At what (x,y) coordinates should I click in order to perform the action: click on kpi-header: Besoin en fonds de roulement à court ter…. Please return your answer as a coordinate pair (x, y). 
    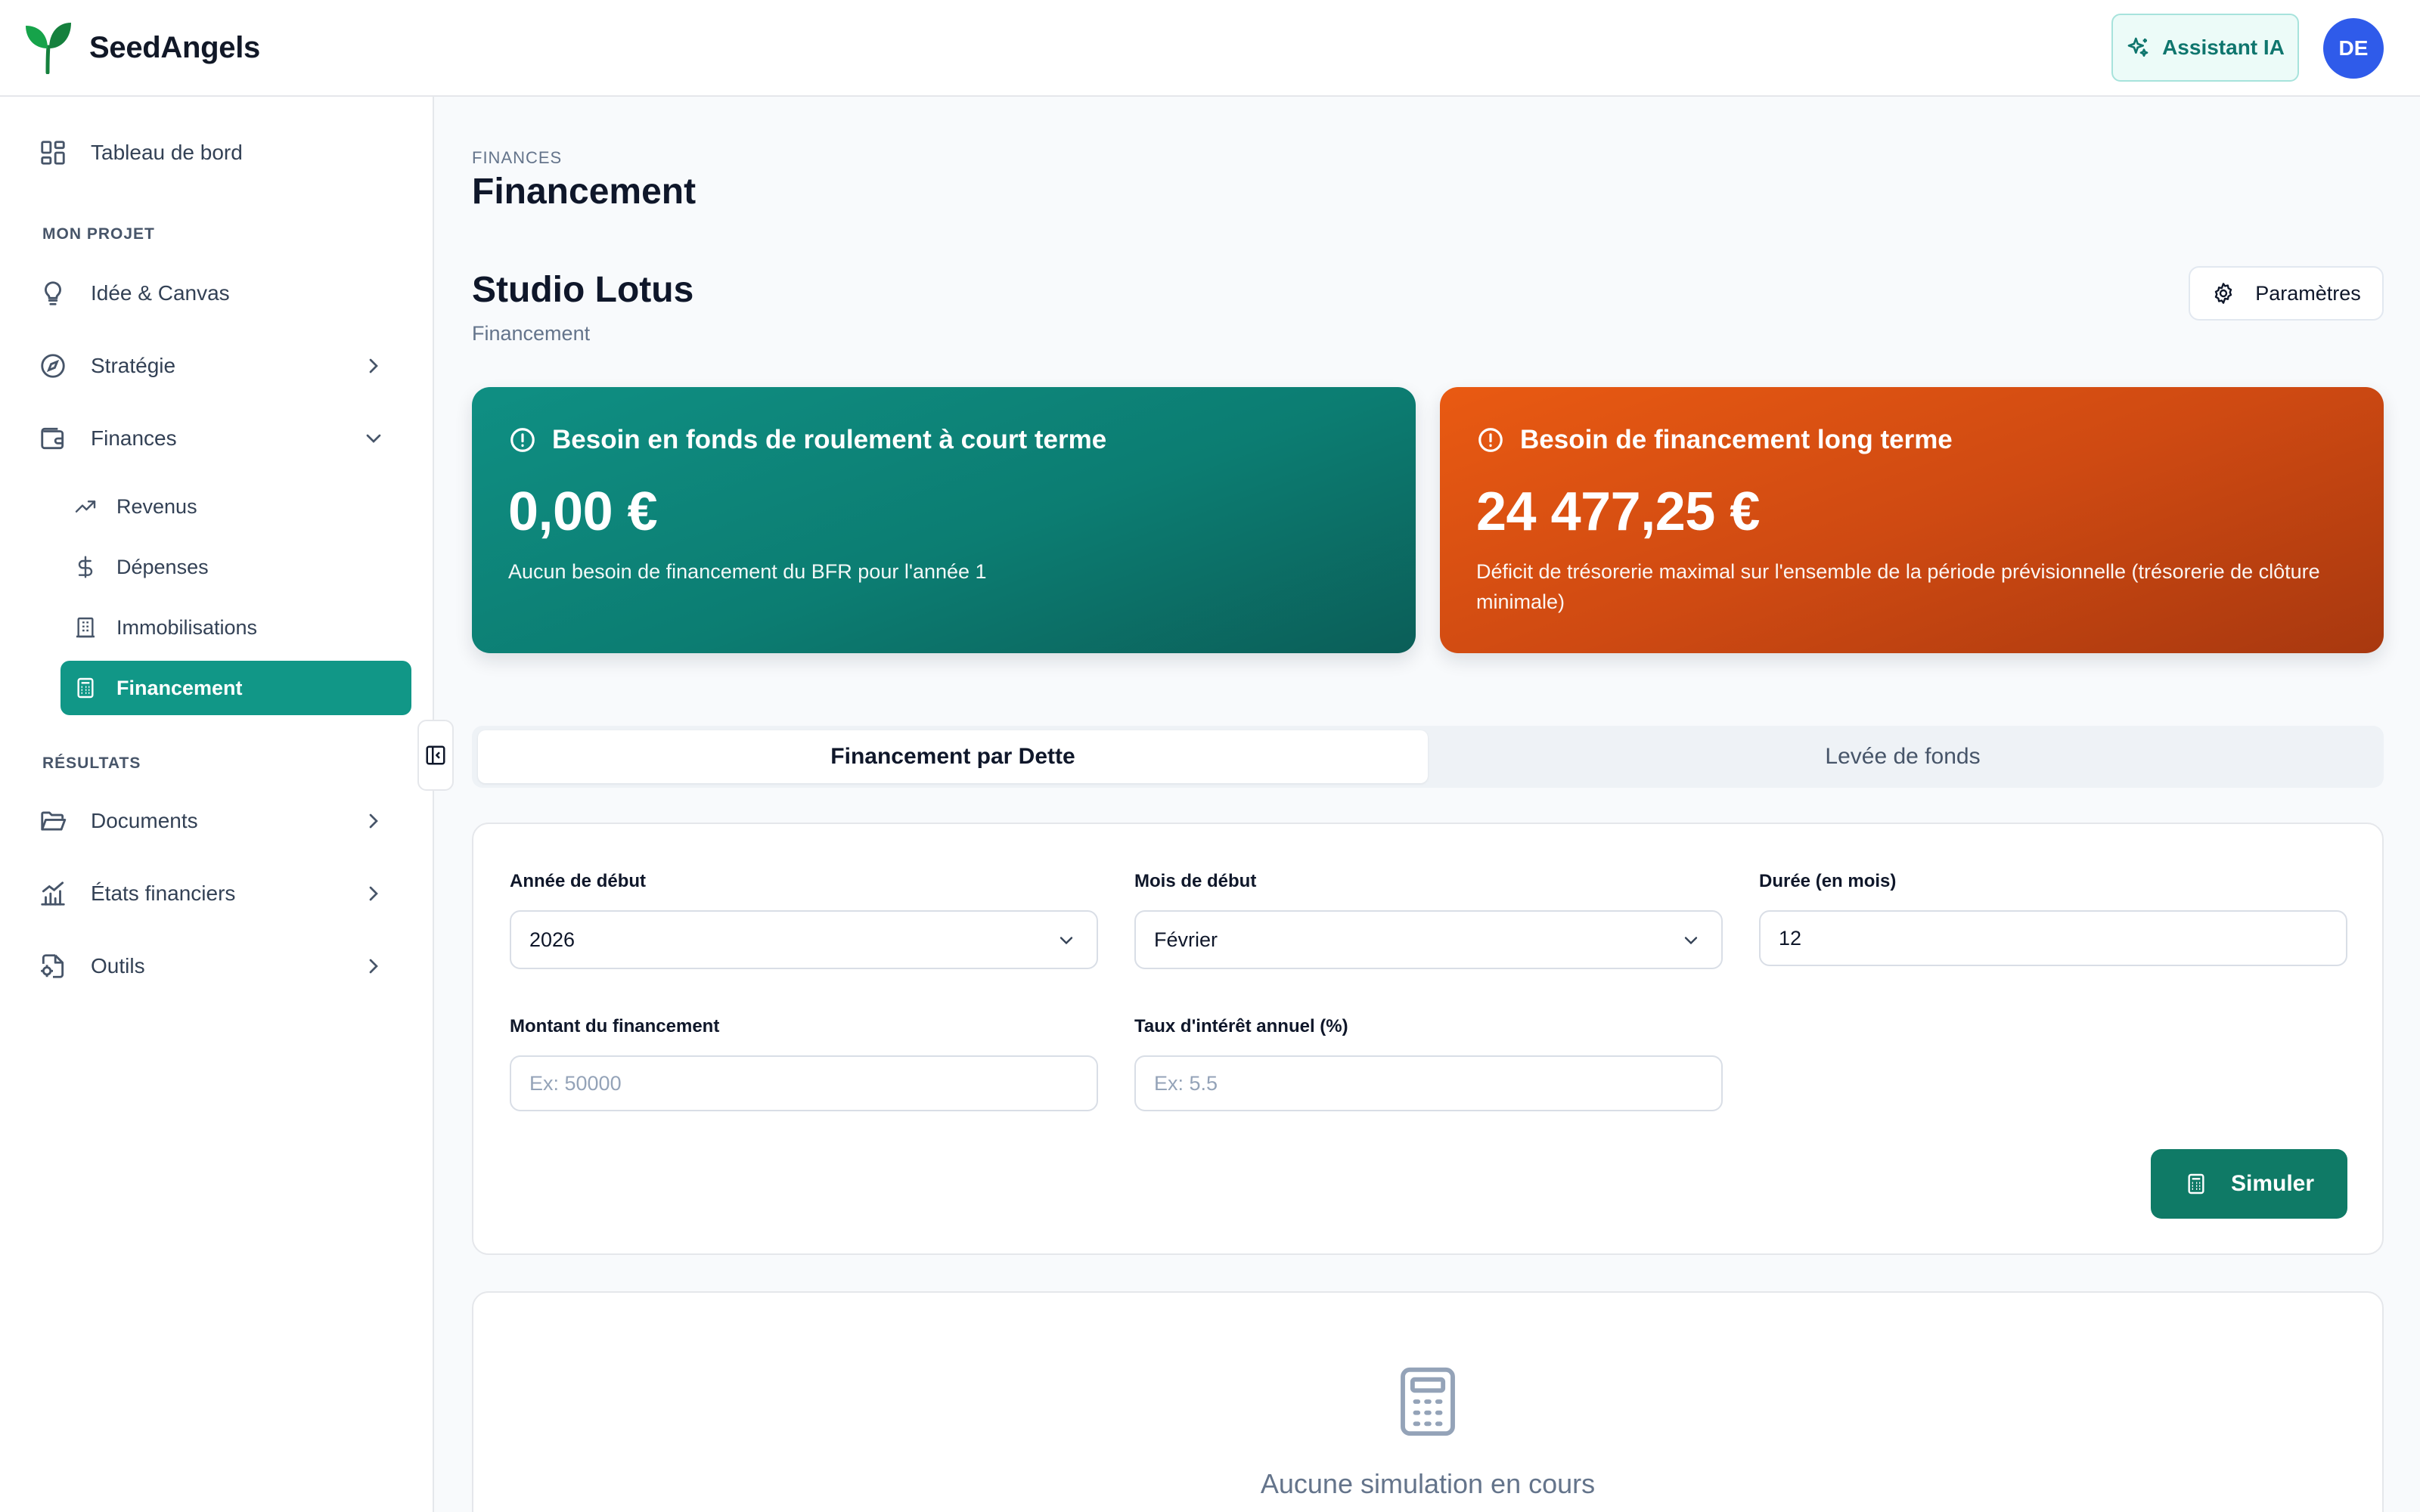
    Looking at the image, I should click on (943, 440).